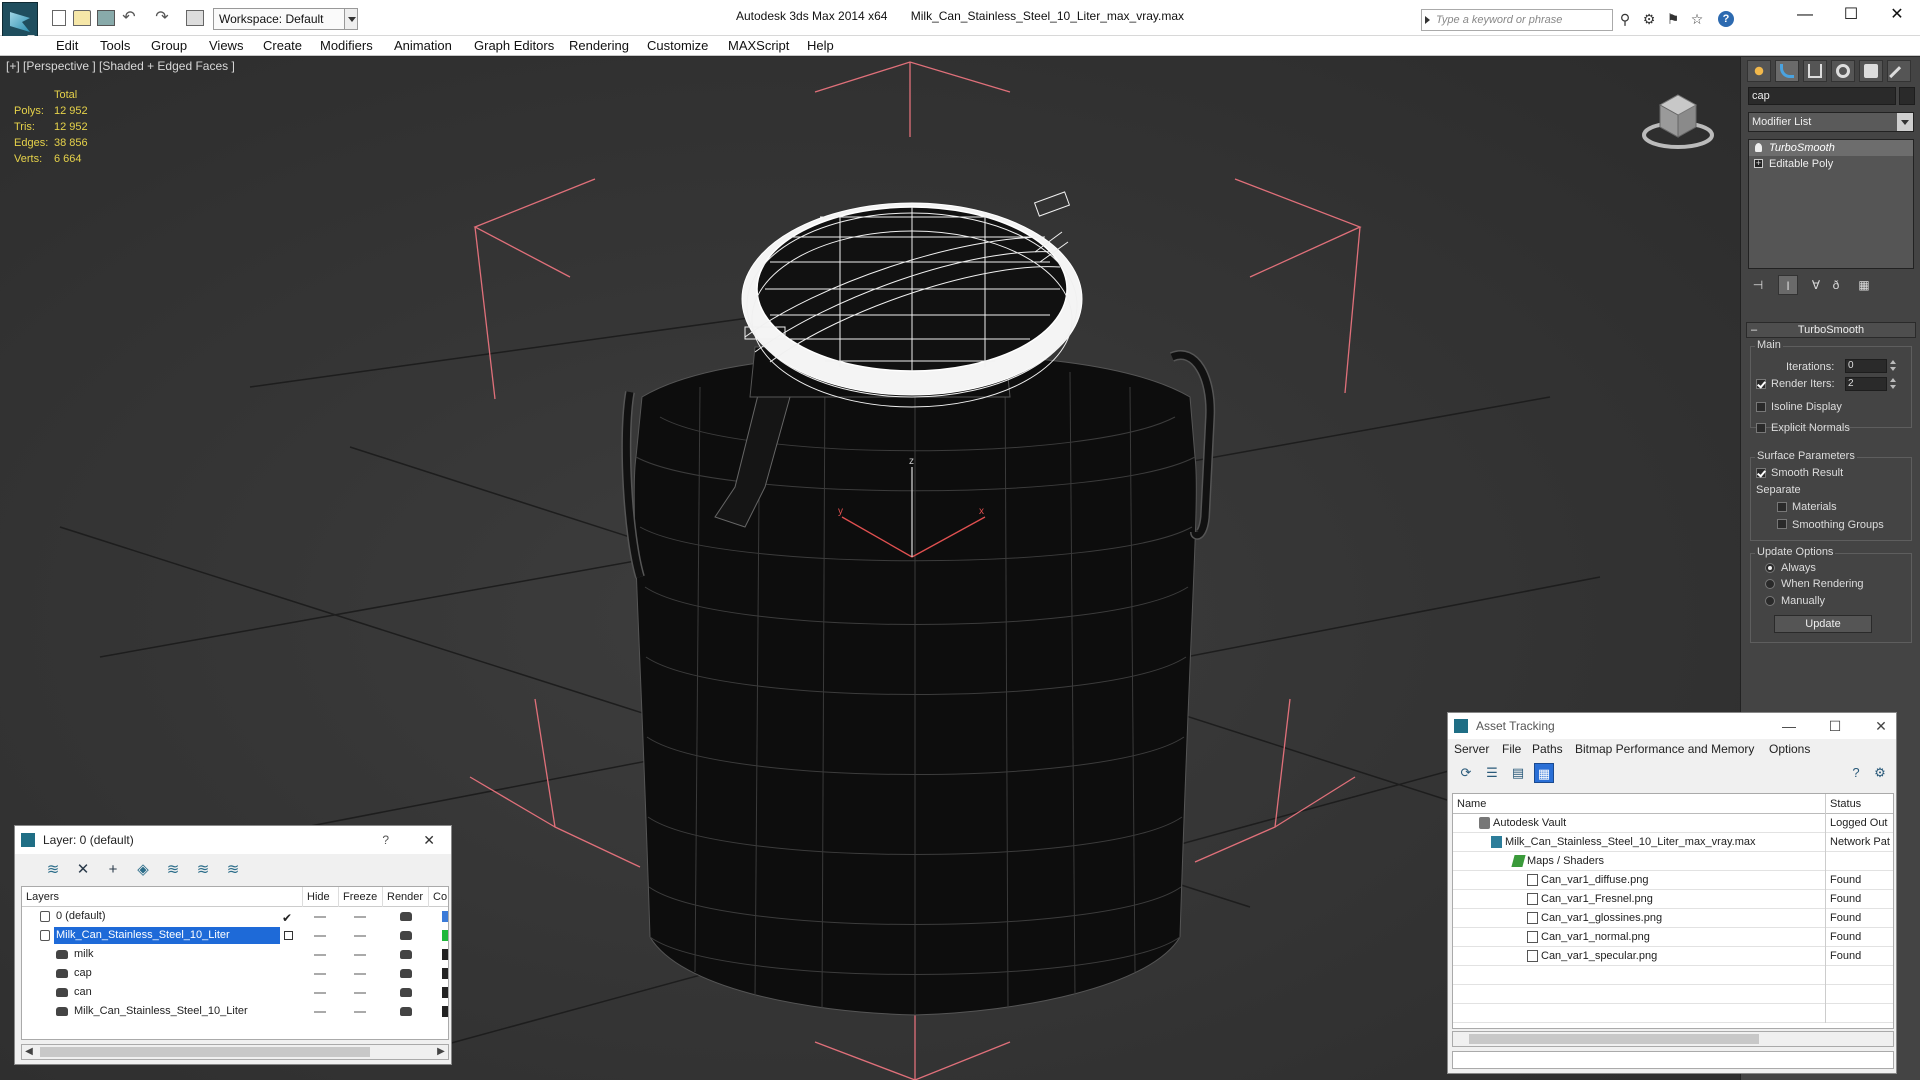  I want to click on expand-plus-icon: +, so click(1758, 163).